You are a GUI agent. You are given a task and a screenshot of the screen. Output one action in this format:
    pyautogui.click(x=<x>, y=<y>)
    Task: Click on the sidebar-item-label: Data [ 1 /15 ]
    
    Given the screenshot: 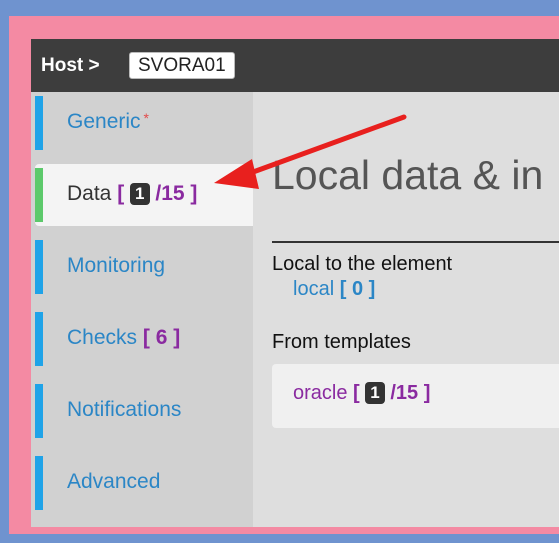 What is the action you would take?
    pyautogui.click(x=132, y=193)
    